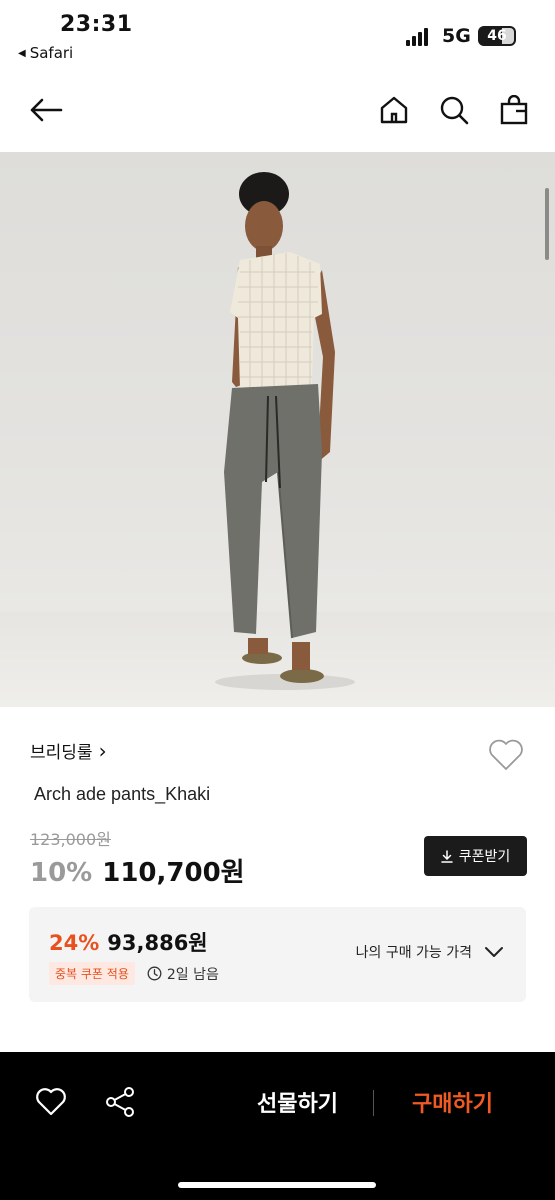 The width and height of the screenshot is (555, 1200). Describe the element at coordinates (157, 943) in the screenshot. I see `best-price: 93,886원` at that location.